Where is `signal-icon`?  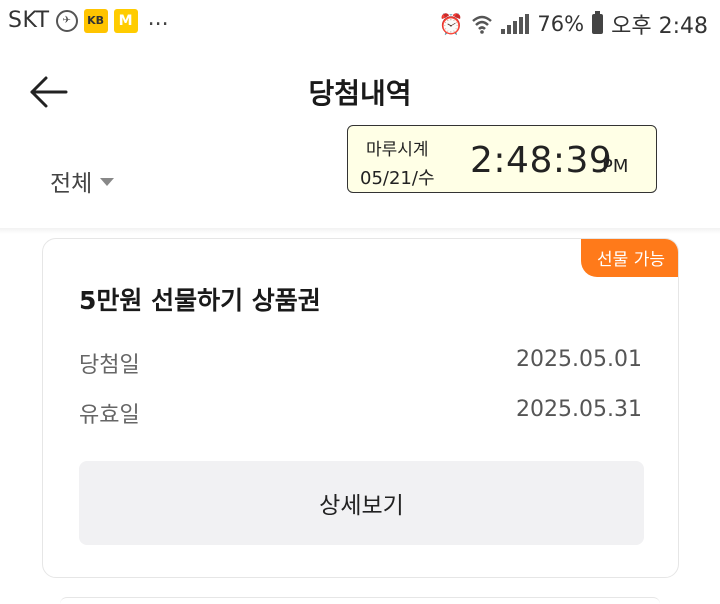 signal-icon is located at coordinates (515, 24).